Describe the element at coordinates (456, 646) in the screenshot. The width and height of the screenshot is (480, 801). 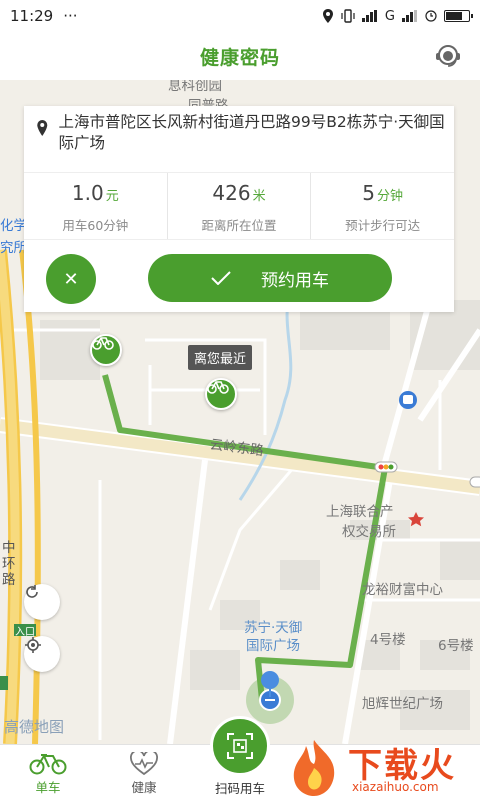
I see `map-label-bldg6: 6号楼` at that location.